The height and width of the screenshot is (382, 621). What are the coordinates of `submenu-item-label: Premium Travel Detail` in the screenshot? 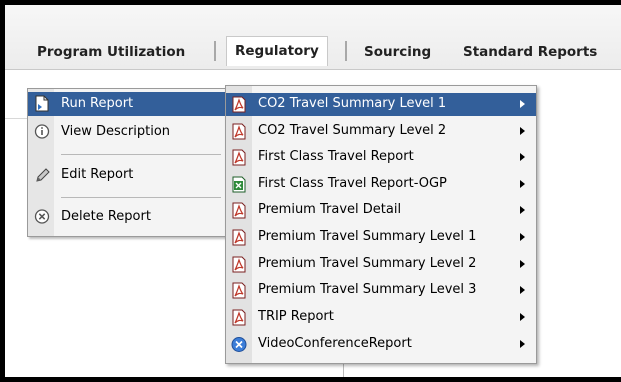 It's located at (330, 209).